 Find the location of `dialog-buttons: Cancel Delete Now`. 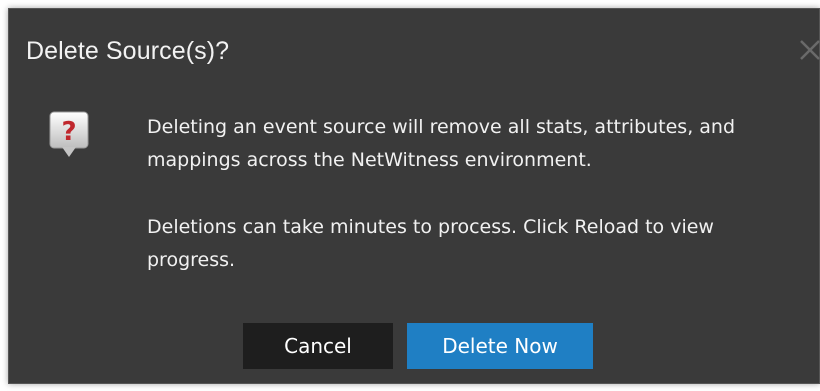

dialog-buttons: Cancel Delete Now is located at coordinates (414, 346).